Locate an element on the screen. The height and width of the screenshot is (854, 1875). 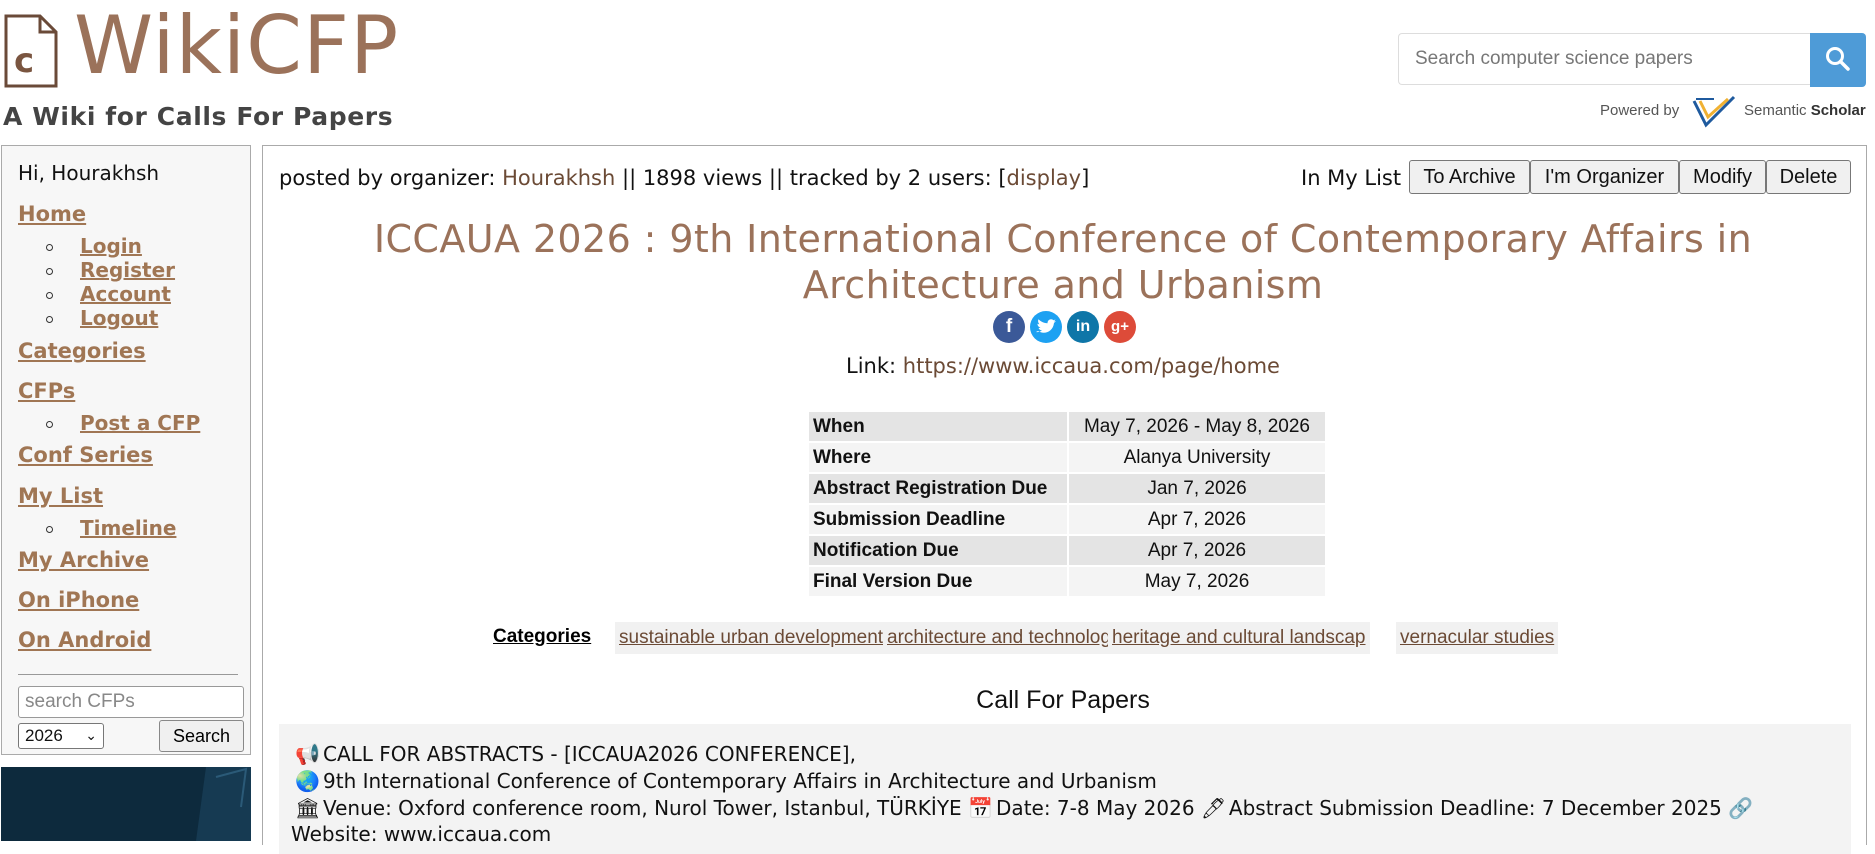
nav-my-list: My List is located at coordinates (60, 496).